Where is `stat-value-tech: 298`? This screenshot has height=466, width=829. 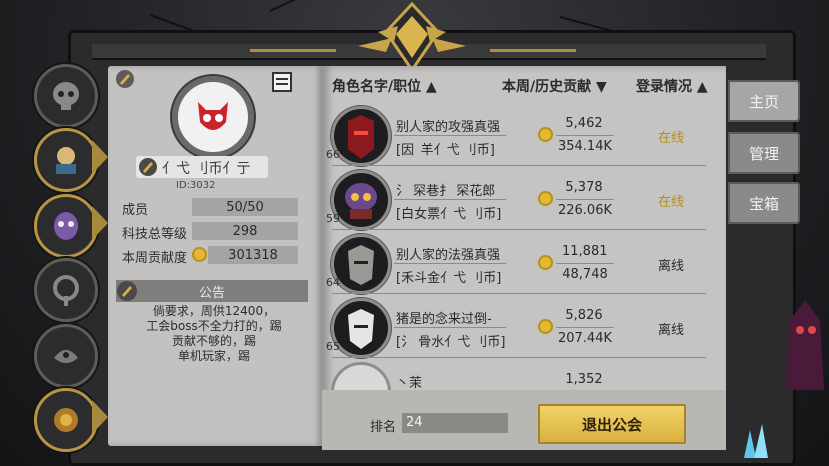 stat-value-tech: 298 is located at coordinates (245, 231).